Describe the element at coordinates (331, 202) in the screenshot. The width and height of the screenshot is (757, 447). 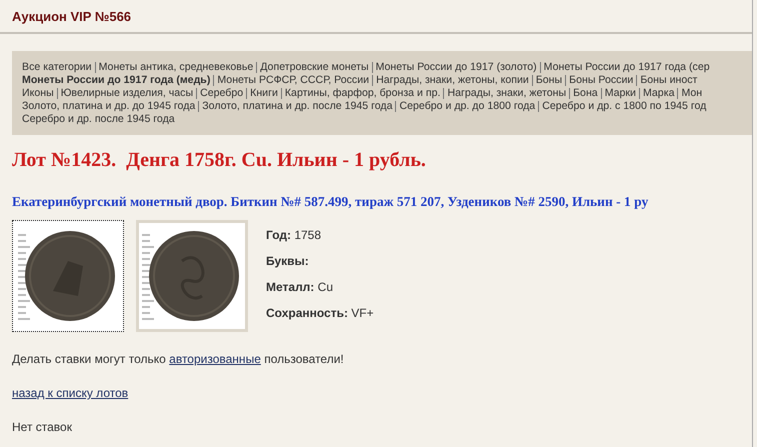
I see `lot-description: Екатеринбургский монетный двор. Биткин №# 587.499, тираж 571 207, Уздеников №# 2590, Ильин - 1 ру` at that location.